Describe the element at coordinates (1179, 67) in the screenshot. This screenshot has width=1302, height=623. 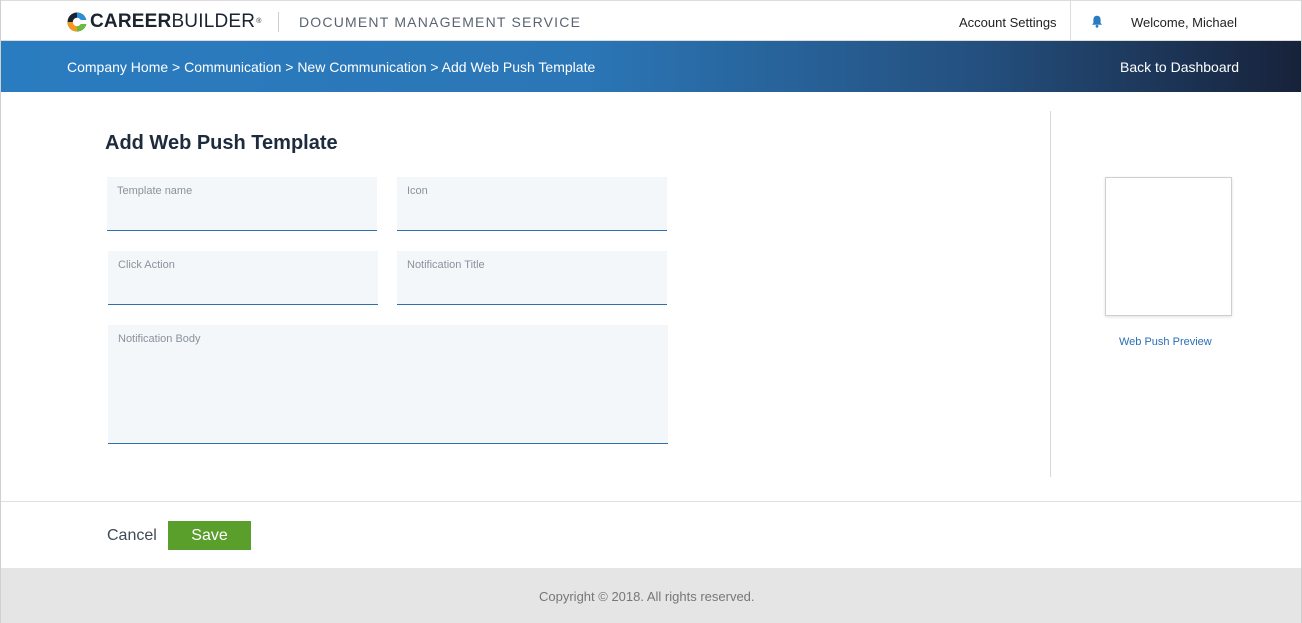
I see `back-to-dashboard-link: Back to Dashboard` at that location.